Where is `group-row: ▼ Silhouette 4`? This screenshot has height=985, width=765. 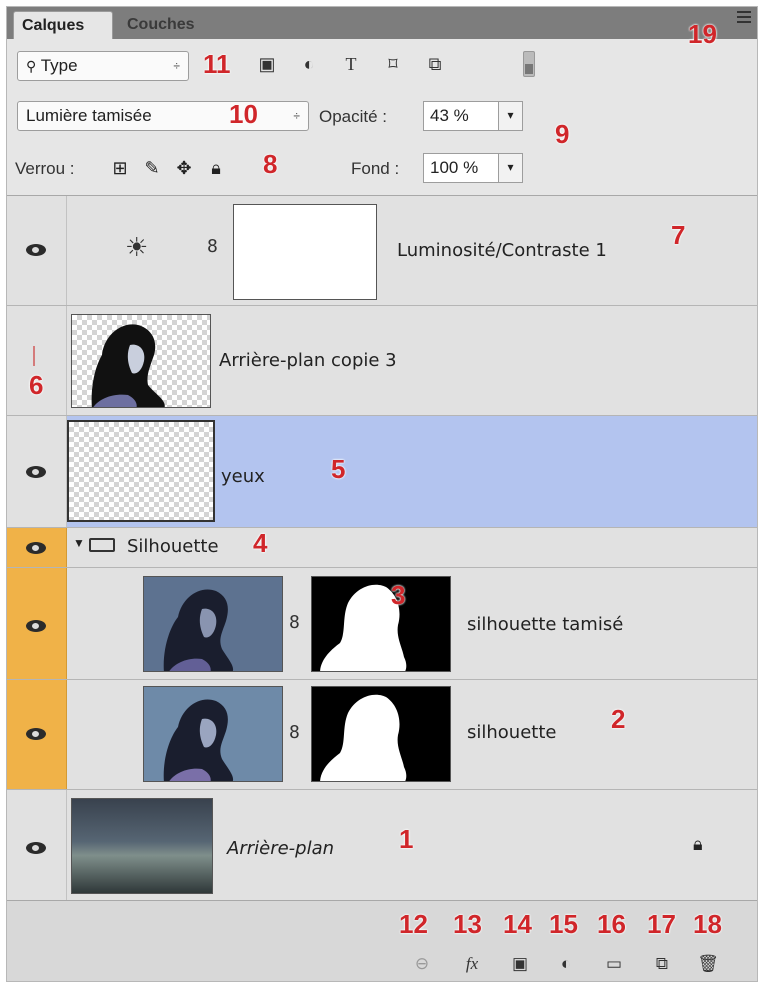
group-row: ▼ Silhouette 4 is located at coordinates (382, 548).